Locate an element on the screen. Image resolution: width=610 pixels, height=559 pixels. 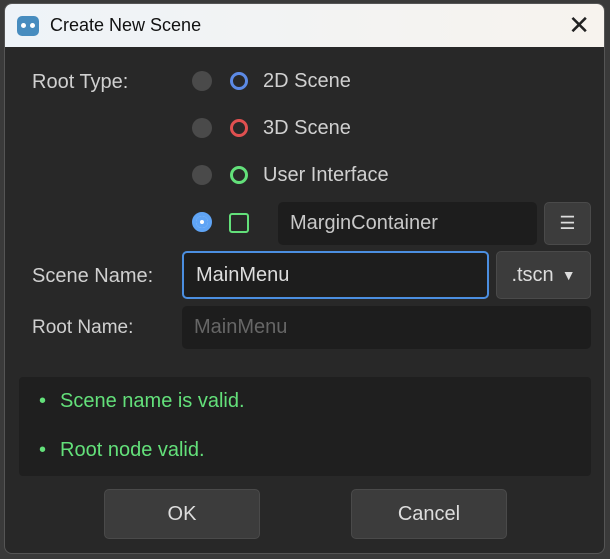
option-user-interface: User Interface is located at coordinates (326, 175).